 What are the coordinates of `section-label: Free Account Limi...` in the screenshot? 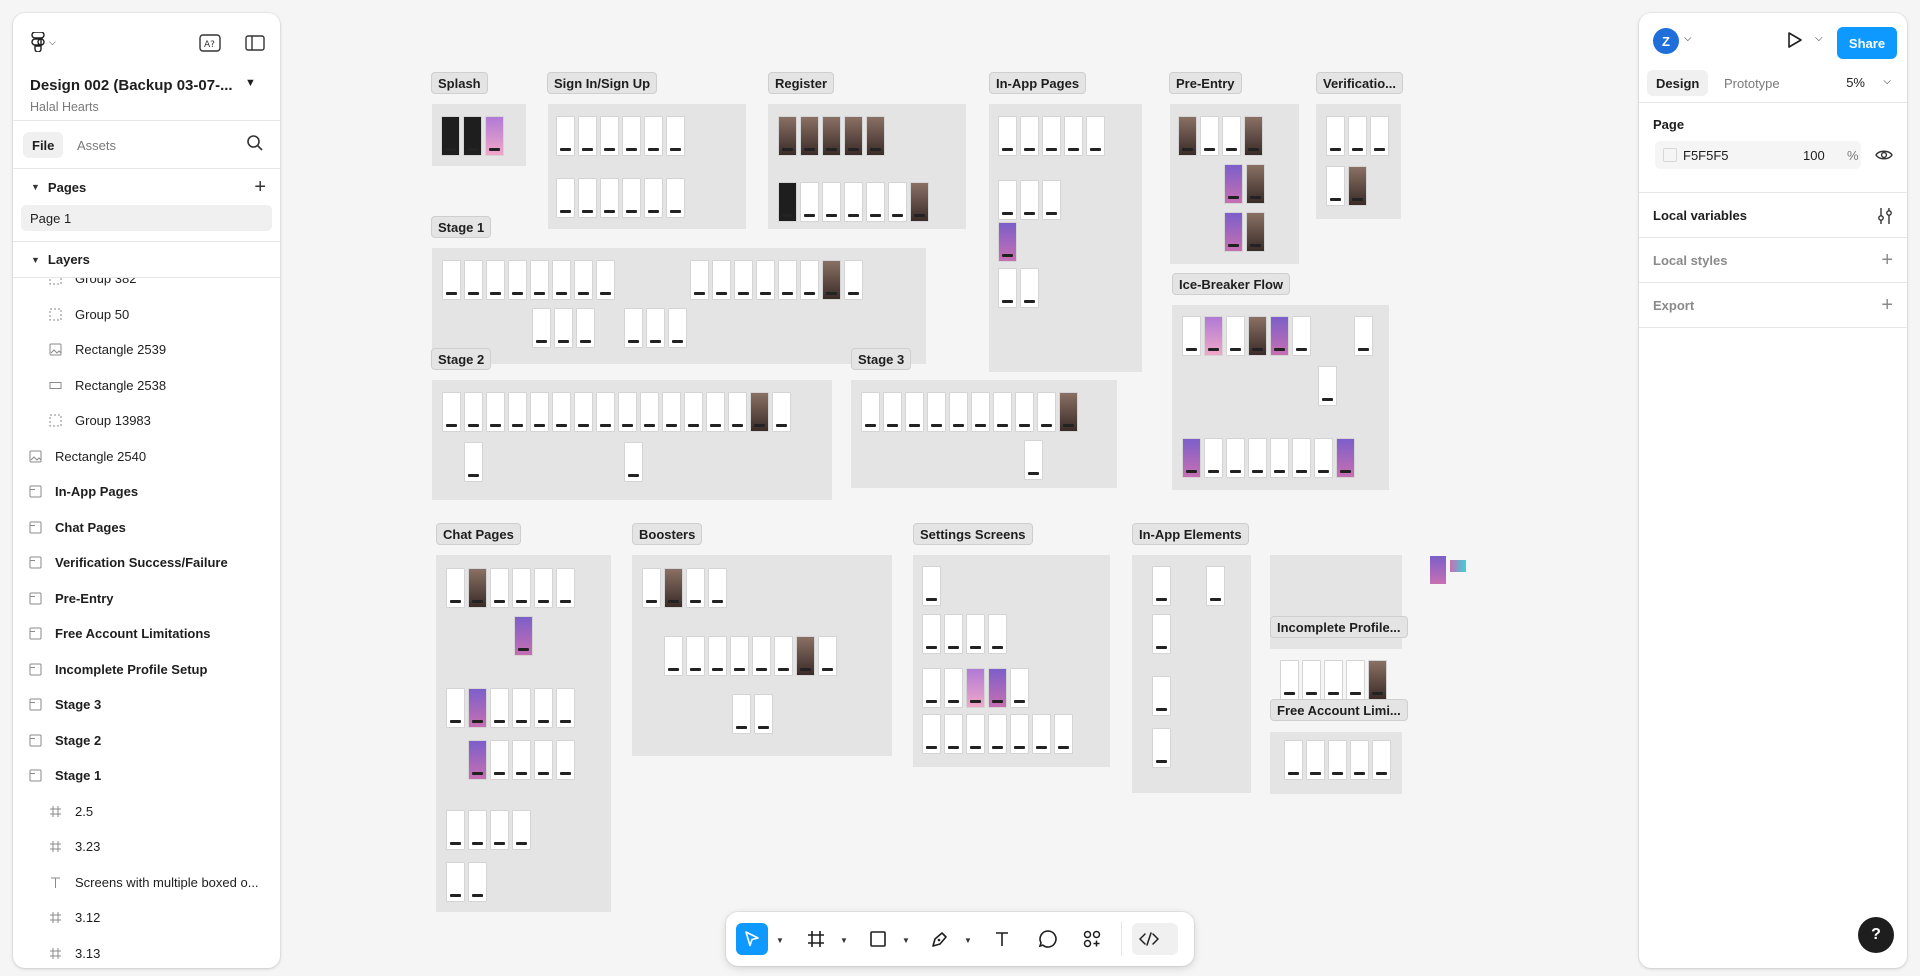 It's located at (1339, 710).